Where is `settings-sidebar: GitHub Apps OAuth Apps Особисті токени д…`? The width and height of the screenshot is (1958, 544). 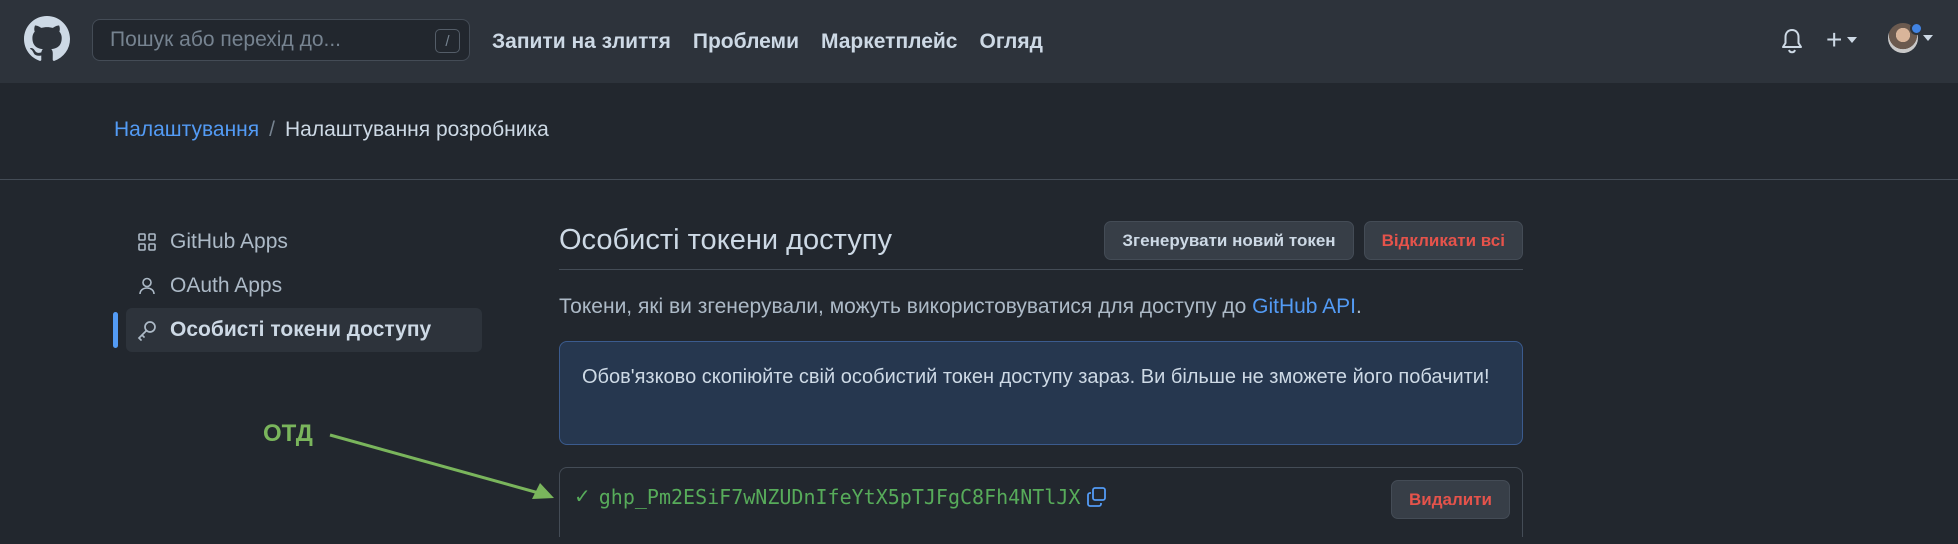
settings-sidebar: GitHub Apps OAuth Apps Особисті токени д… is located at coordinates (297, 286).